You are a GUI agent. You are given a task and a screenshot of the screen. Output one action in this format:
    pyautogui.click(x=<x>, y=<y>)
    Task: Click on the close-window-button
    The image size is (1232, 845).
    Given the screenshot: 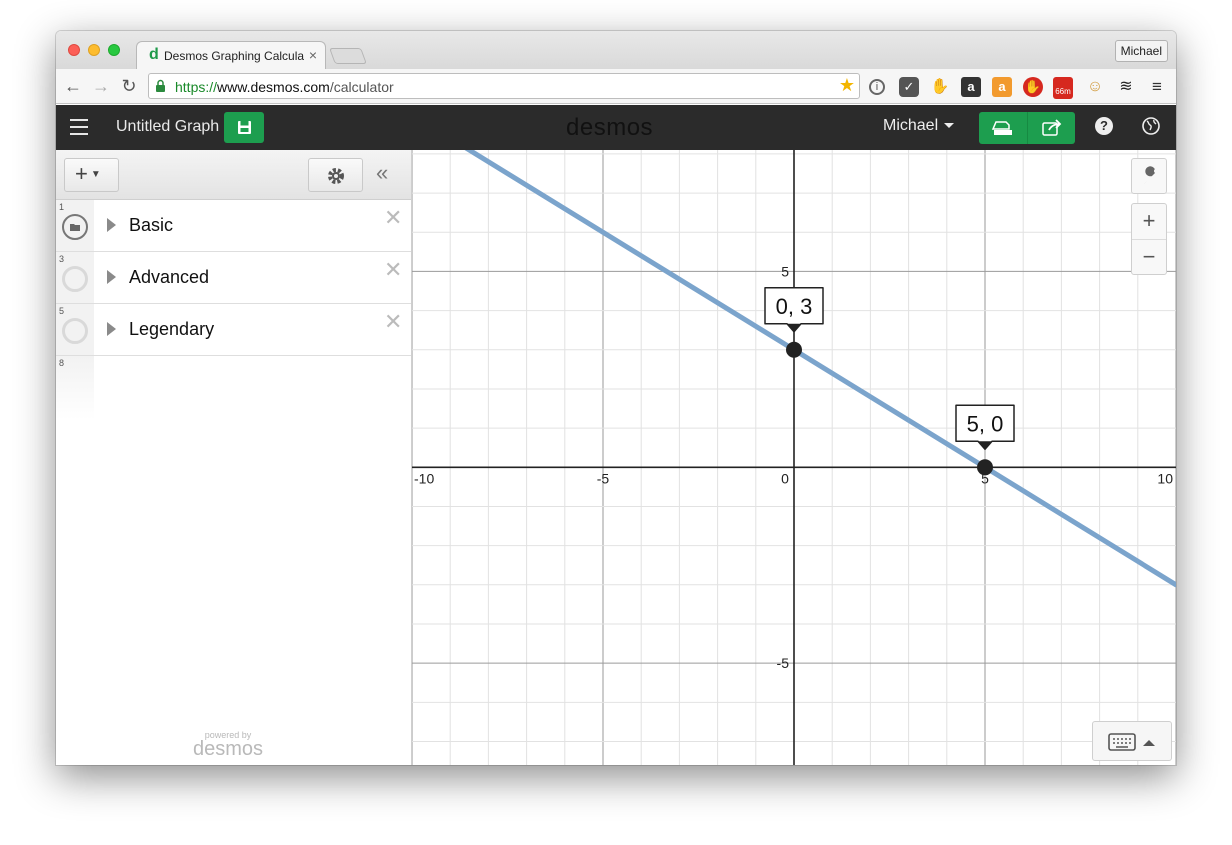 What is the action you would take?
    pyautogui.click(x=74, y=50)
    